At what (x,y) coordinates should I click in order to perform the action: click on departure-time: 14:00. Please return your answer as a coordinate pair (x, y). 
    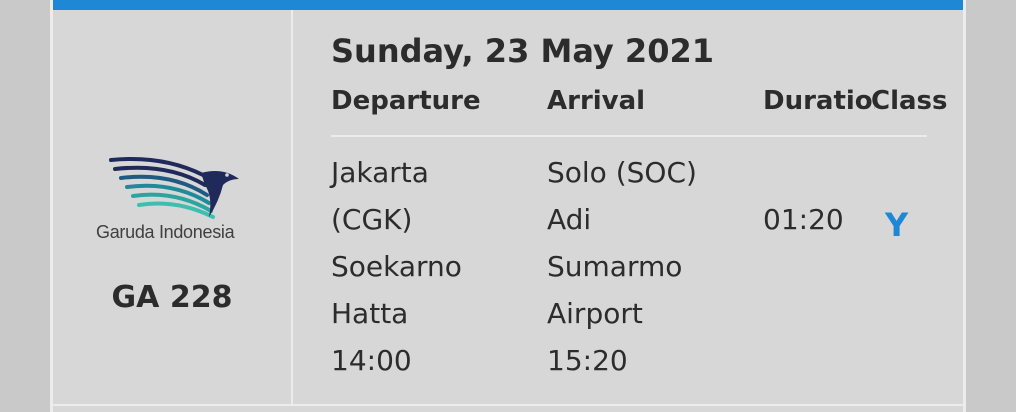
    Looking at the image, I should click on (371, 360).